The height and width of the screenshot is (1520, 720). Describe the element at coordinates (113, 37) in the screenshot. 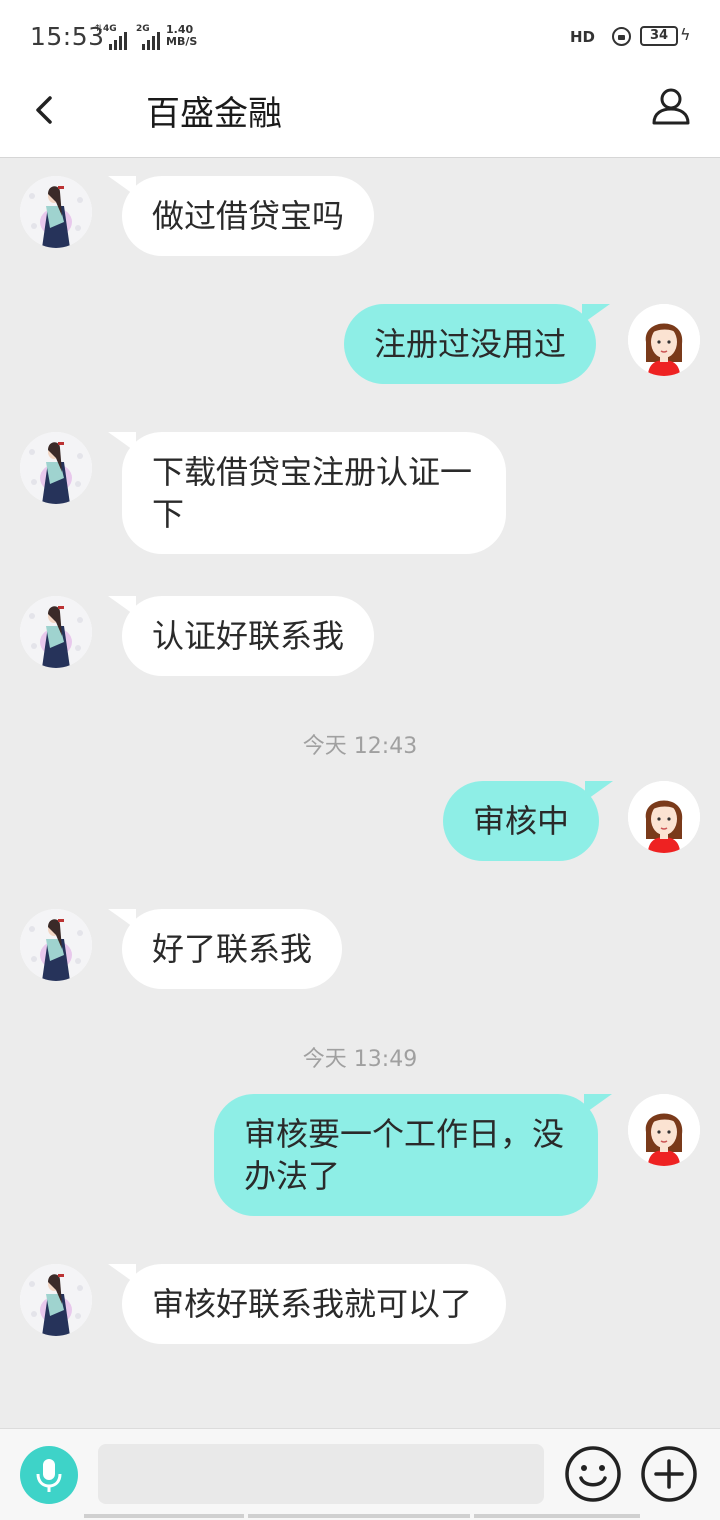

I see `signal-icon-1: 4G ⇅` at that location.